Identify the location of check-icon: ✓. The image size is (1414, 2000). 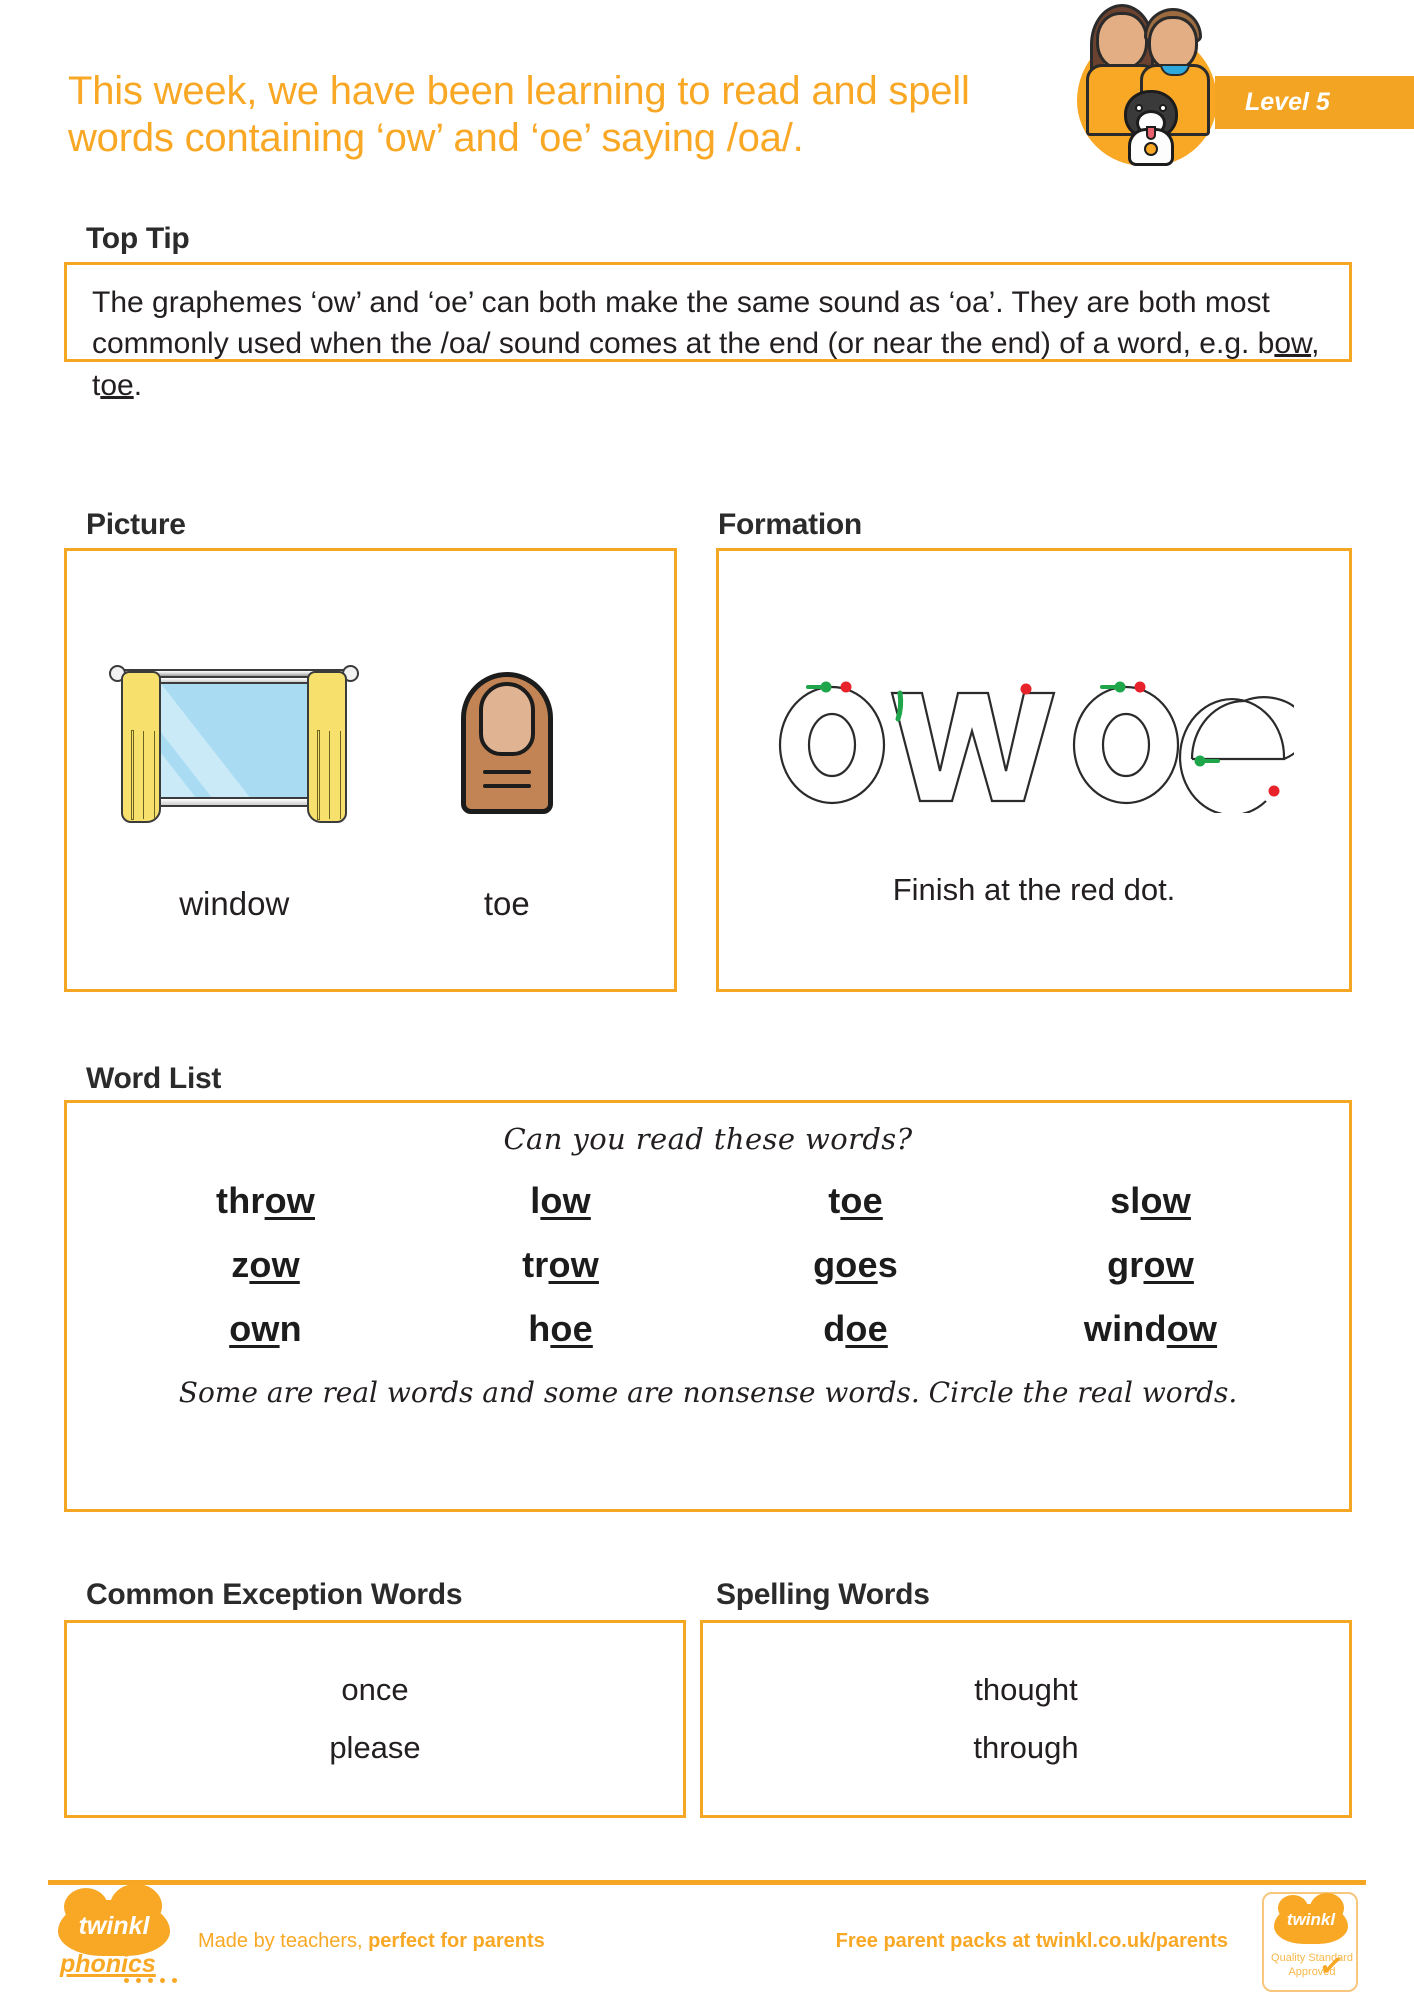
(1331, 1966).